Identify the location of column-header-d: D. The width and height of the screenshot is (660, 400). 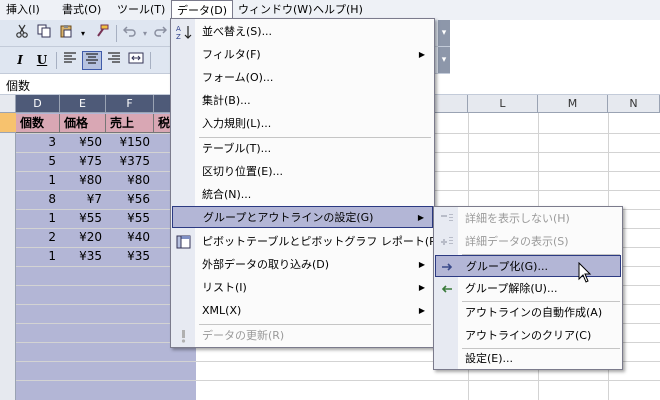
(38, 104).